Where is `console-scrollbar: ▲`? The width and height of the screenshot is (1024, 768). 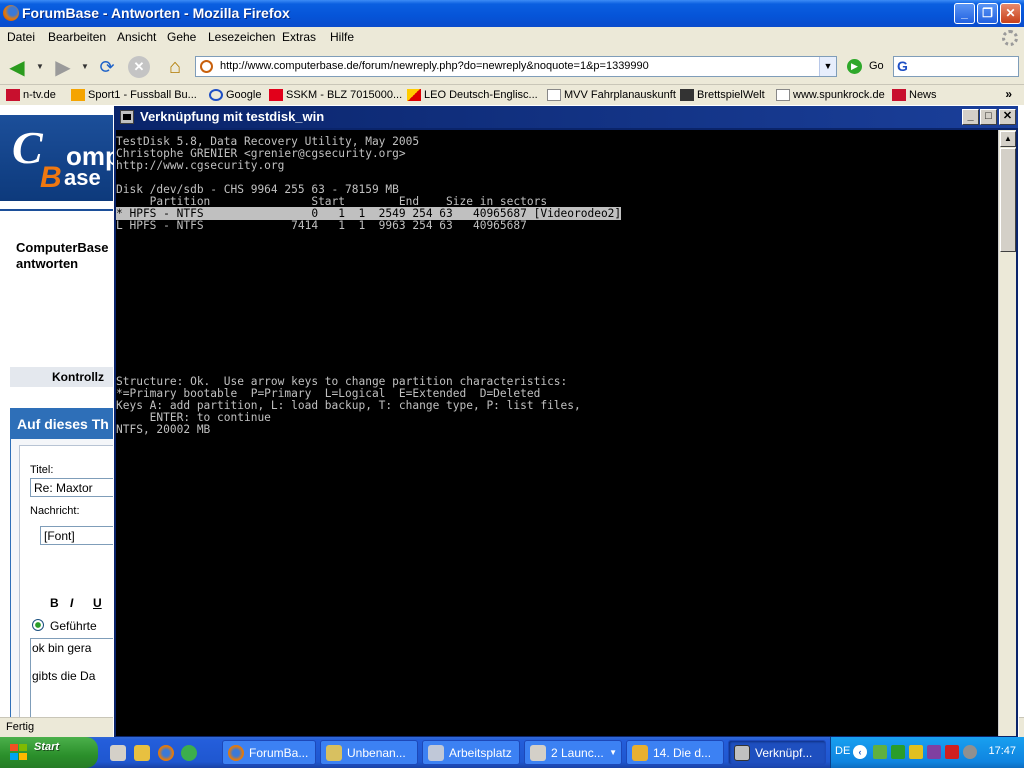 console-scrollbar: ▲ is located at coordinates (1007, 433).